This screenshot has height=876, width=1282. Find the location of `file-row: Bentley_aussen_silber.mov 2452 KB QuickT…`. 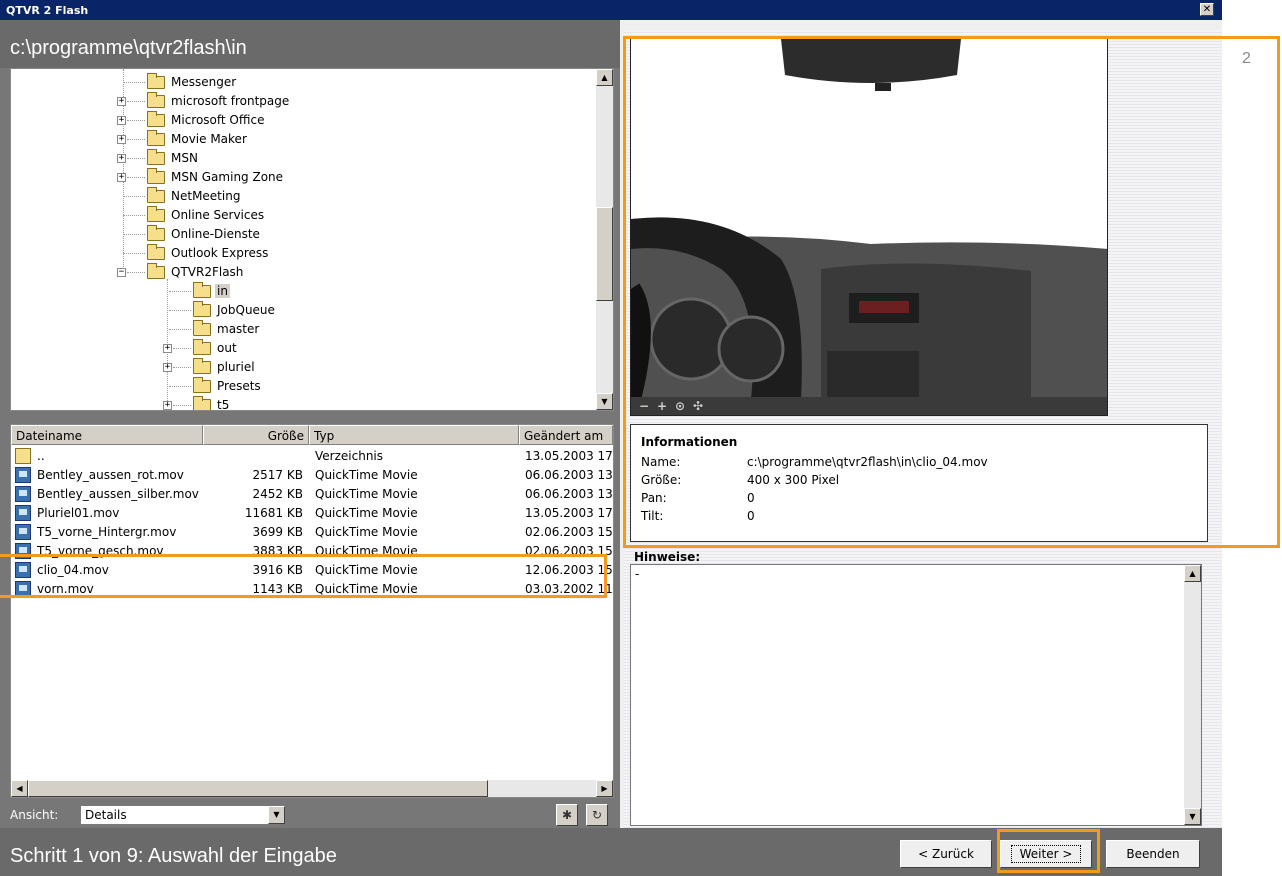

file-row: Bentley_aussen_silber.mov 2452 KB QuickT… is located at coordinates (312, 494).